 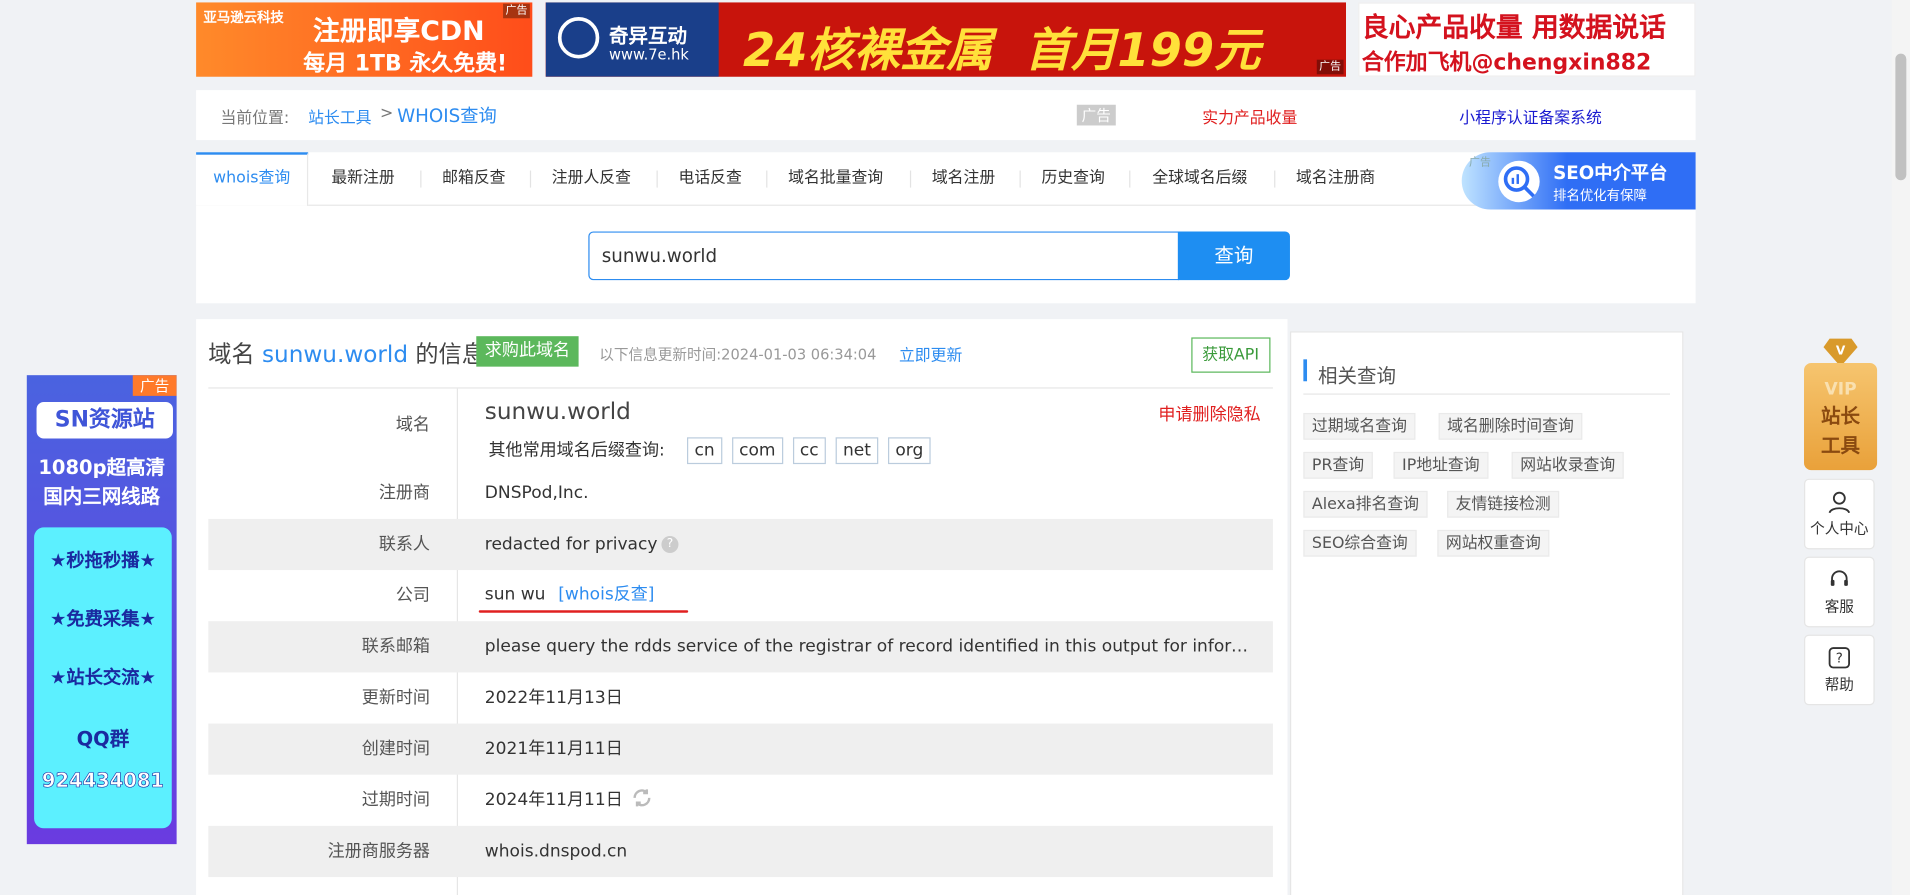 I want to click on left-ad-line: 国内三网线路, so click(x=102, y=496).